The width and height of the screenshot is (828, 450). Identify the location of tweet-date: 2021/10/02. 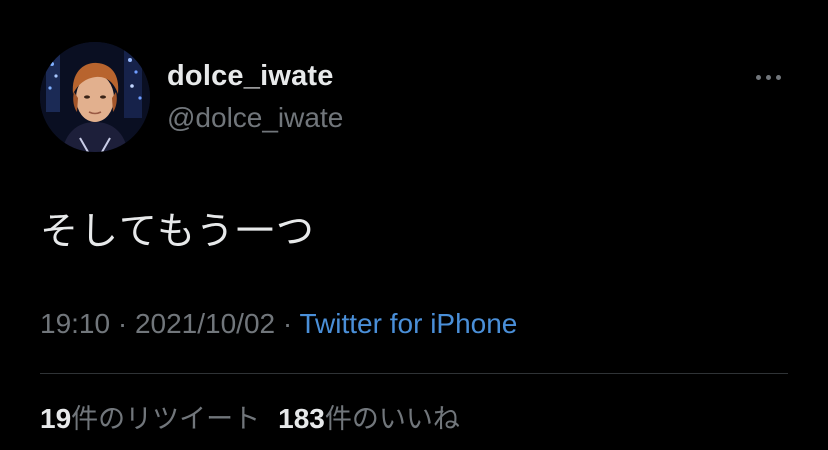
(205, 323).